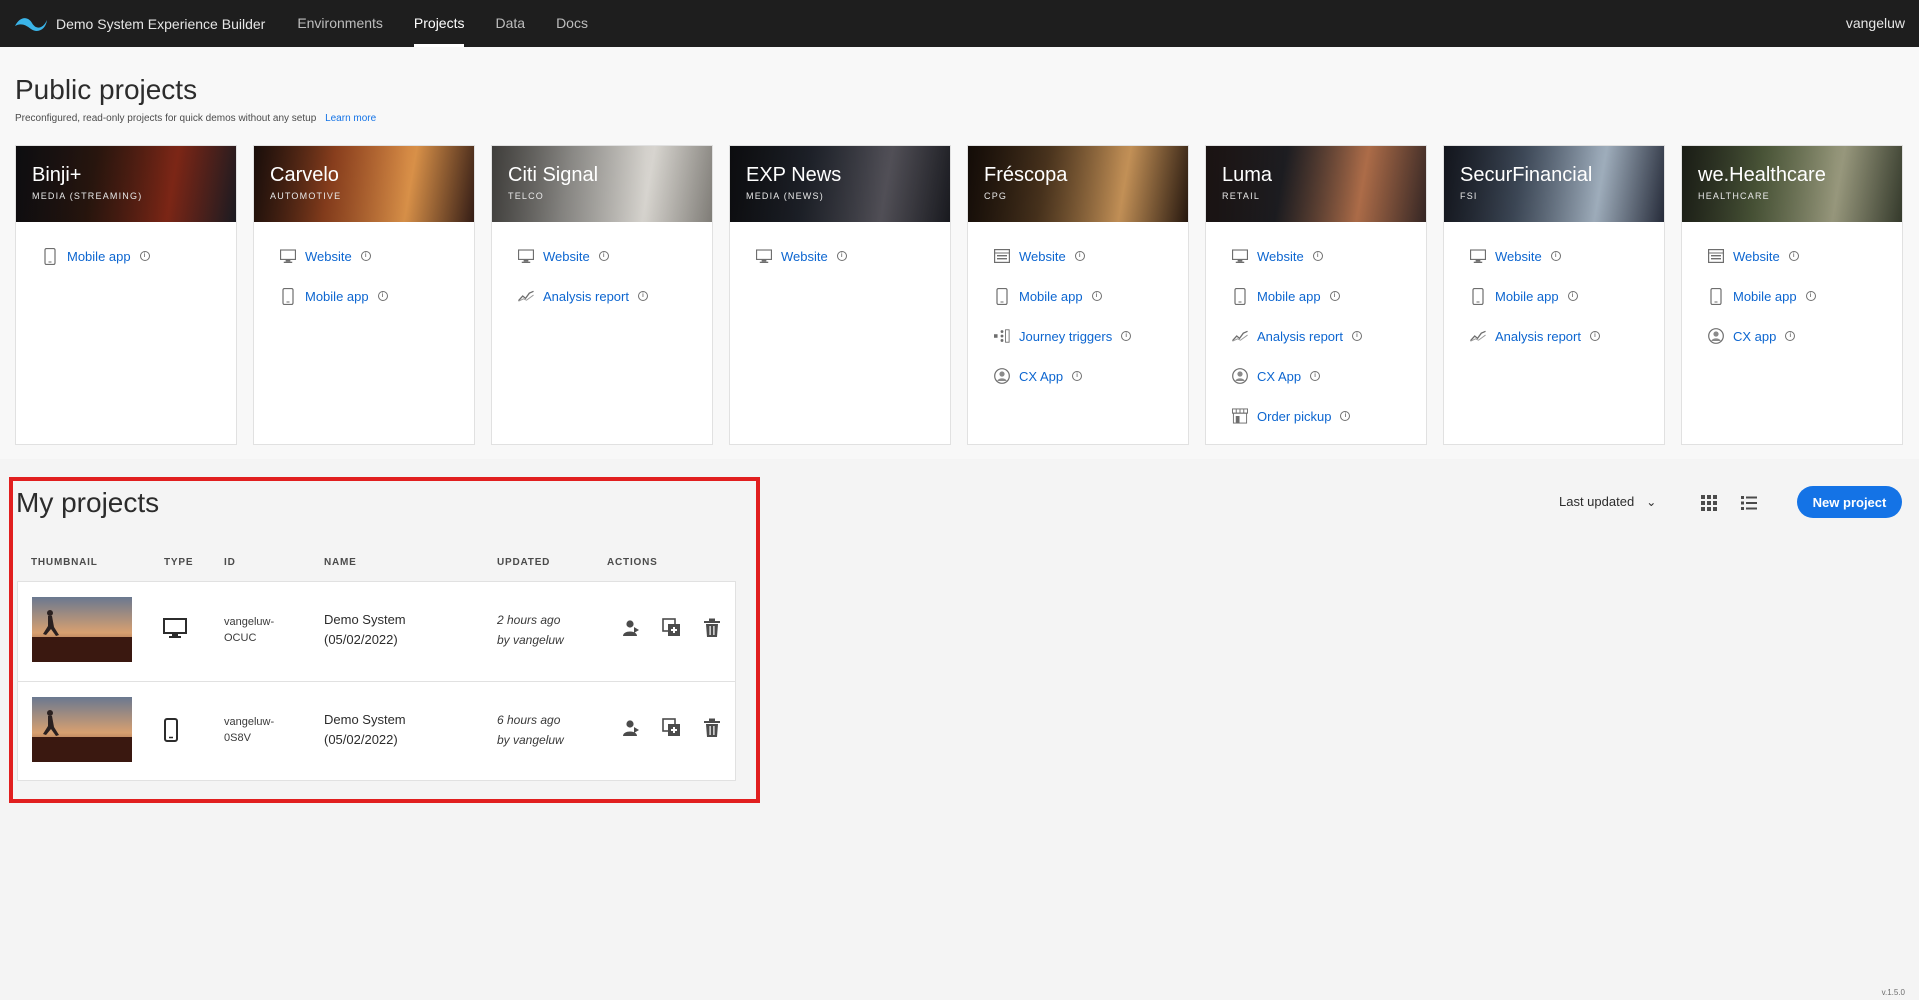 The width and height of the screenshot is (1919, 1000). I want to click on project-card-exp-news: EXP News MEDIA (NEWS) Website i, so click(840, 295).